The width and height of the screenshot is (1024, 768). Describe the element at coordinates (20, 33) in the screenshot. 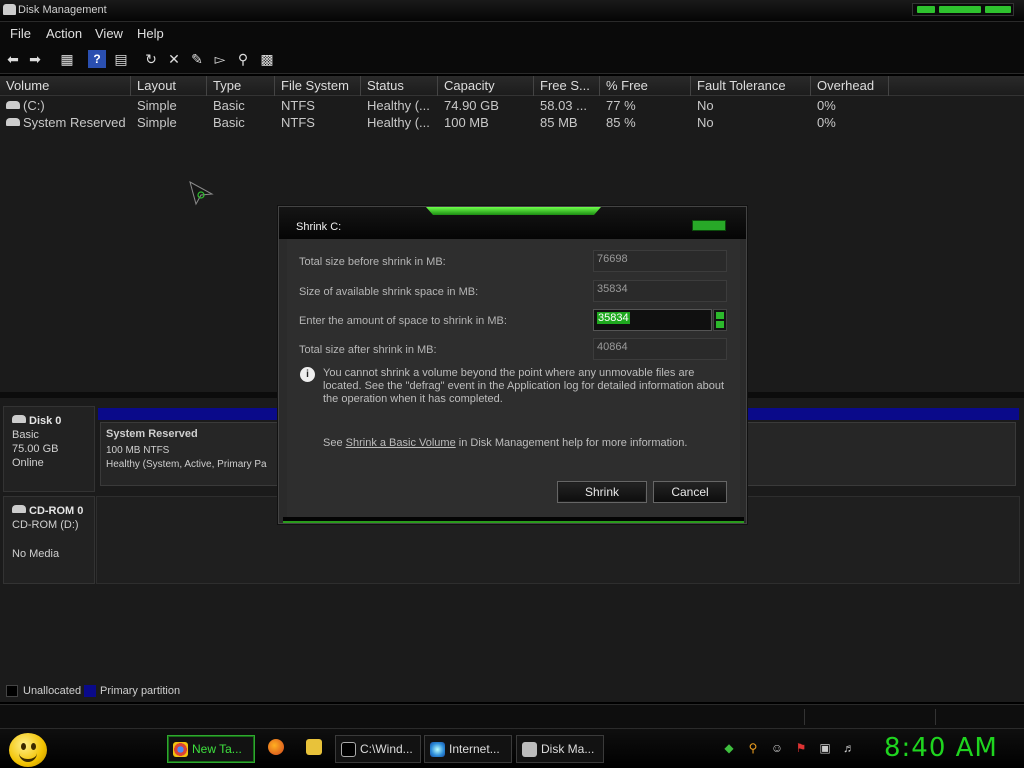

I see `menu-file: File` at that location.